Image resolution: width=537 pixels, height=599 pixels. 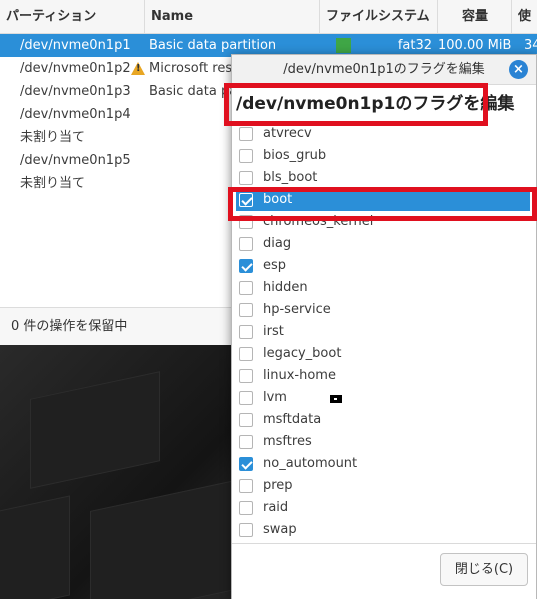 I want to click on flag-label: bls_boot, so click(x=290, y=177).